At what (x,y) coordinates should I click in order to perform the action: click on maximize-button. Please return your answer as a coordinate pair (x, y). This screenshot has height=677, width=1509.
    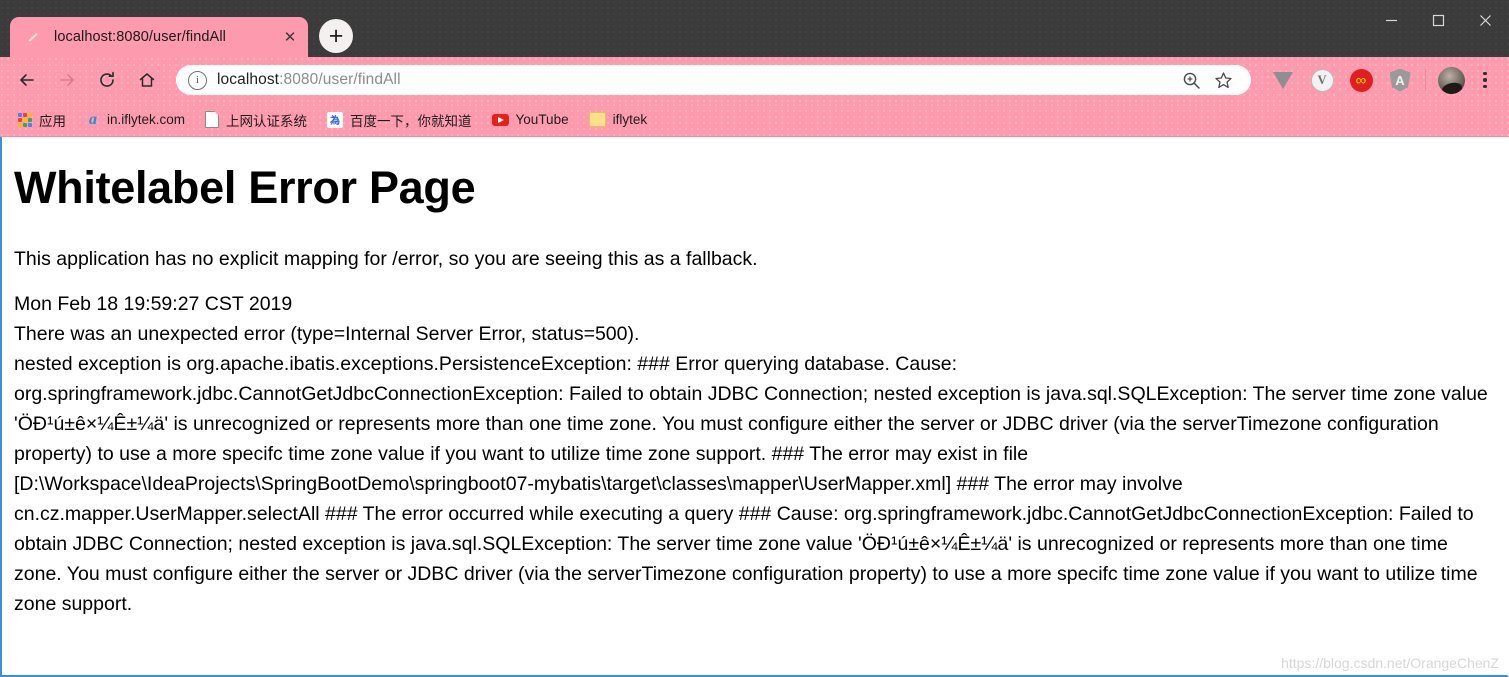
    Looking at the image, I should click on (1438, 20).